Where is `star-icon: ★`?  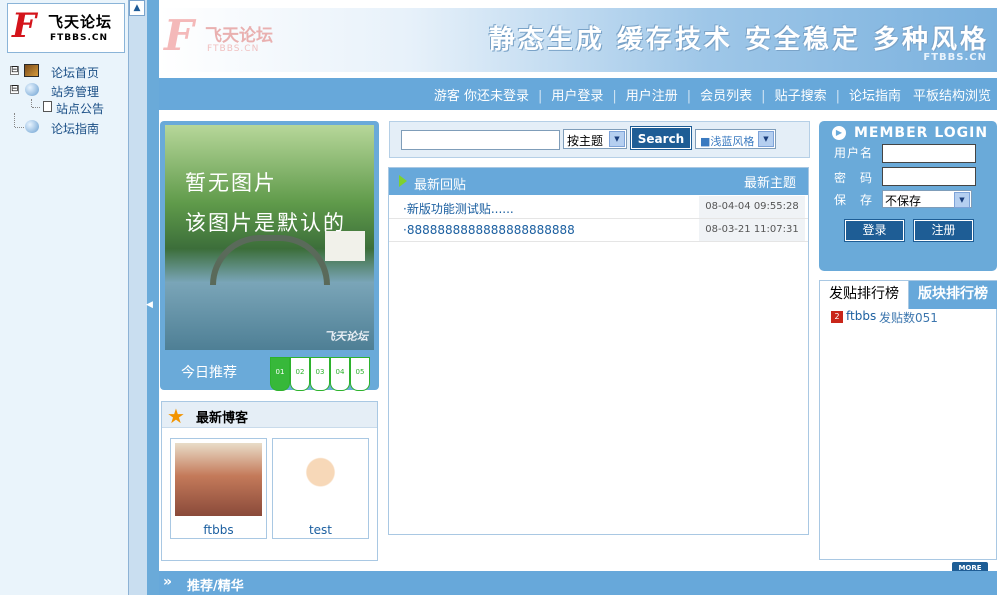
star-icon: ★ is located at coordinates (176, 416).